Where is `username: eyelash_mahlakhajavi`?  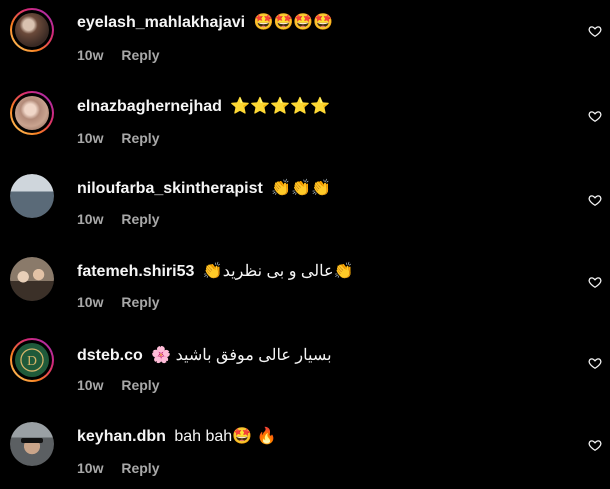
username: eyelash_mahlakhajavi is located at coordinates (161, 22).